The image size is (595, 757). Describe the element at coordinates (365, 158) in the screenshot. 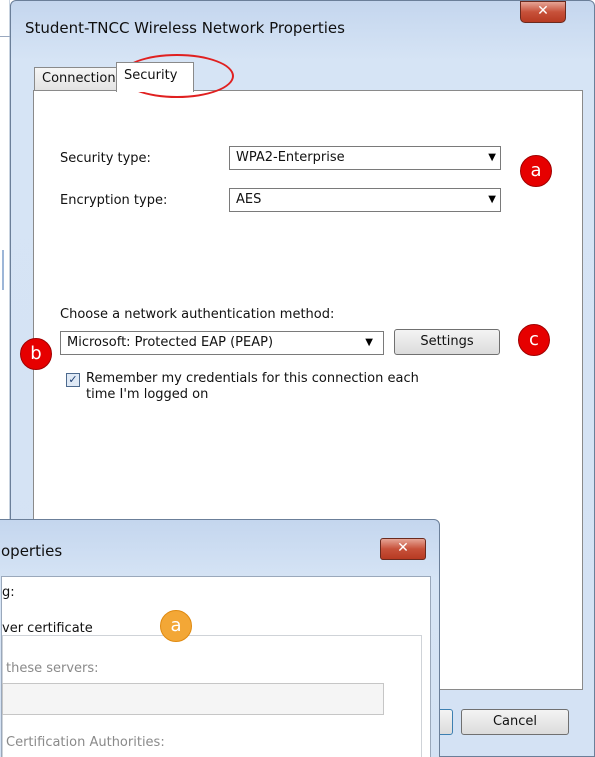

I see `security-type-select: WPA2-Enterprise ▼` at that location.